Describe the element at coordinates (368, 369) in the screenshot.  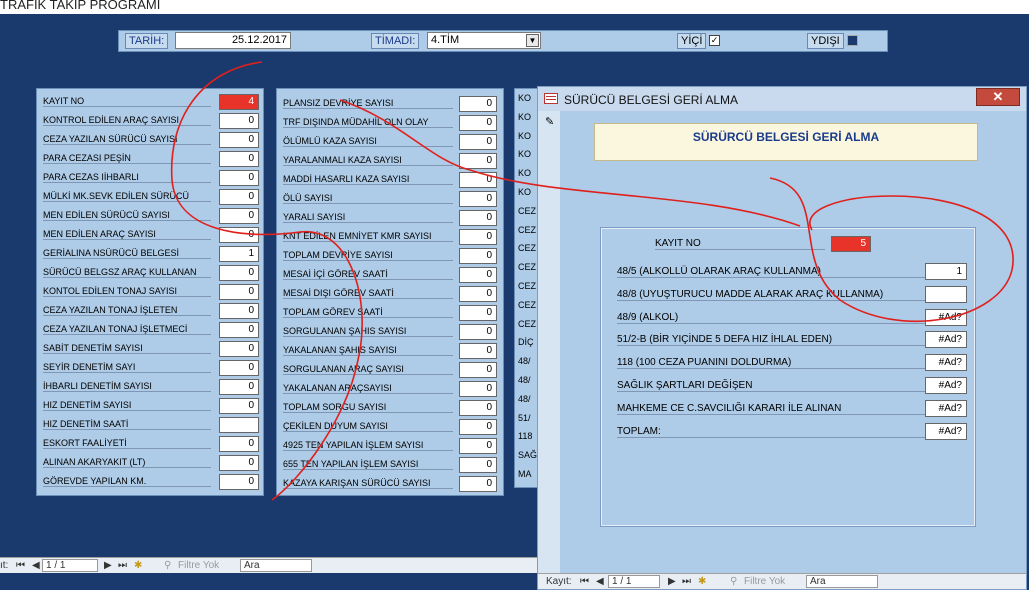
I see `mid-stat-row-label: SORGULANAN ARAÇ SAYISI` at that location.